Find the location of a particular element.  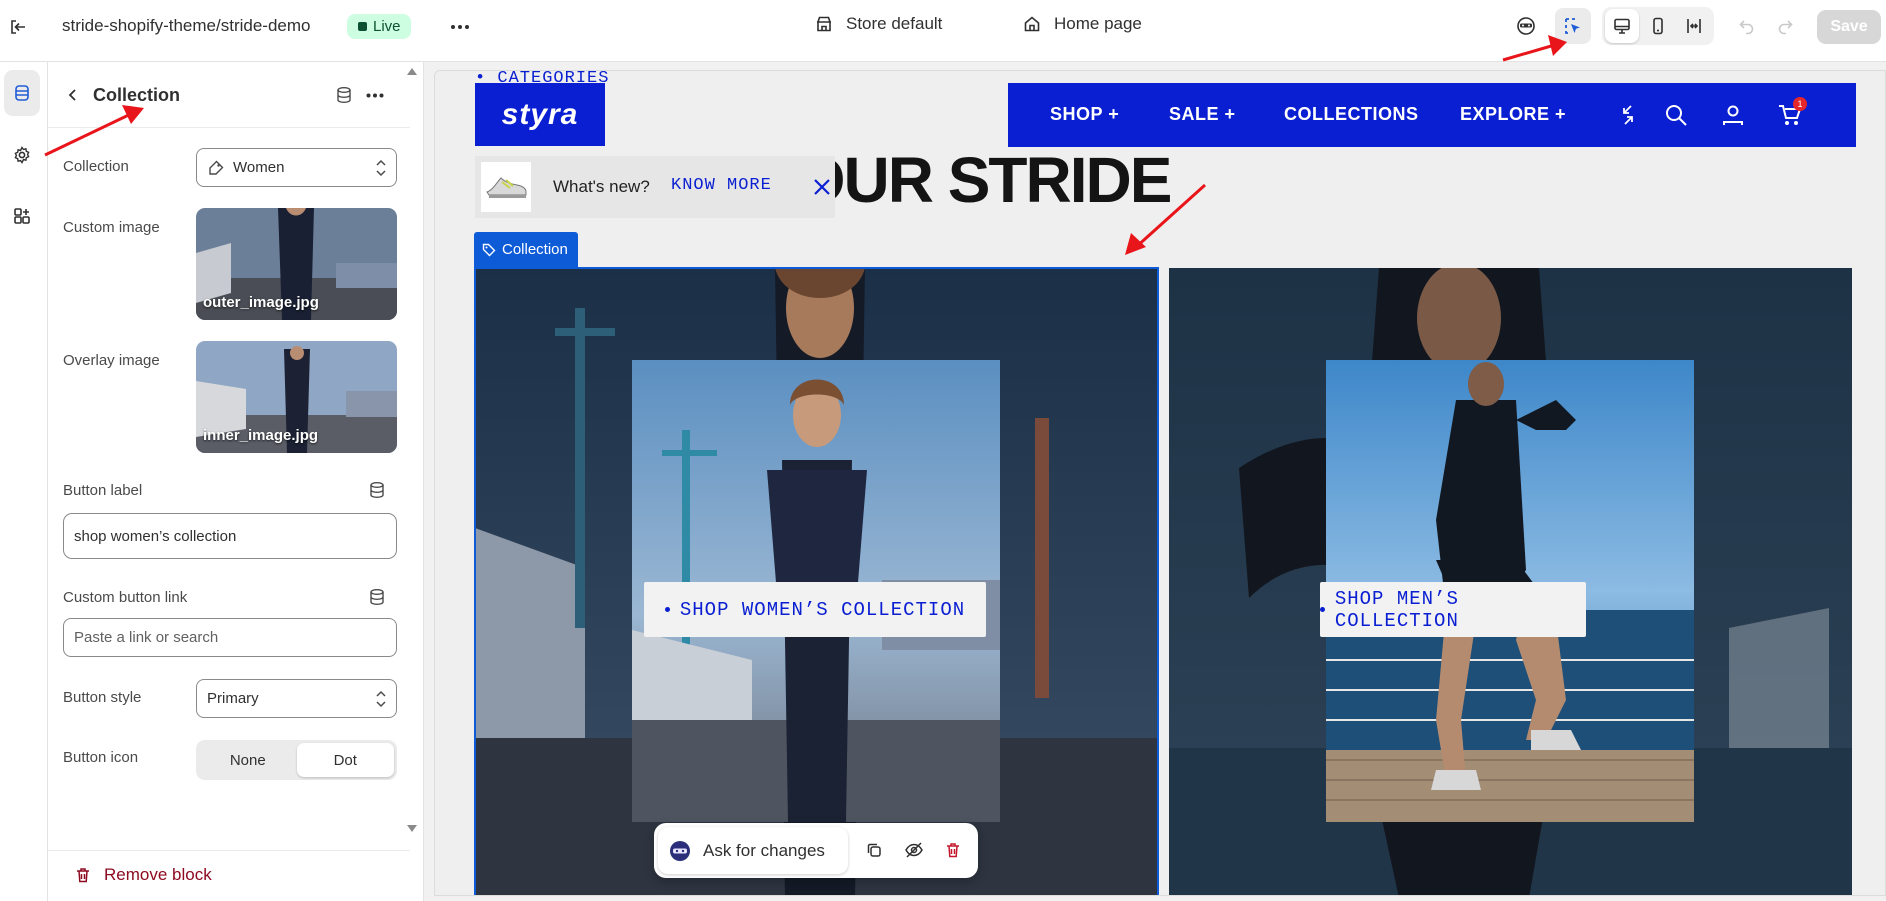

select-element-icon is located at coordinates (1573, 26).